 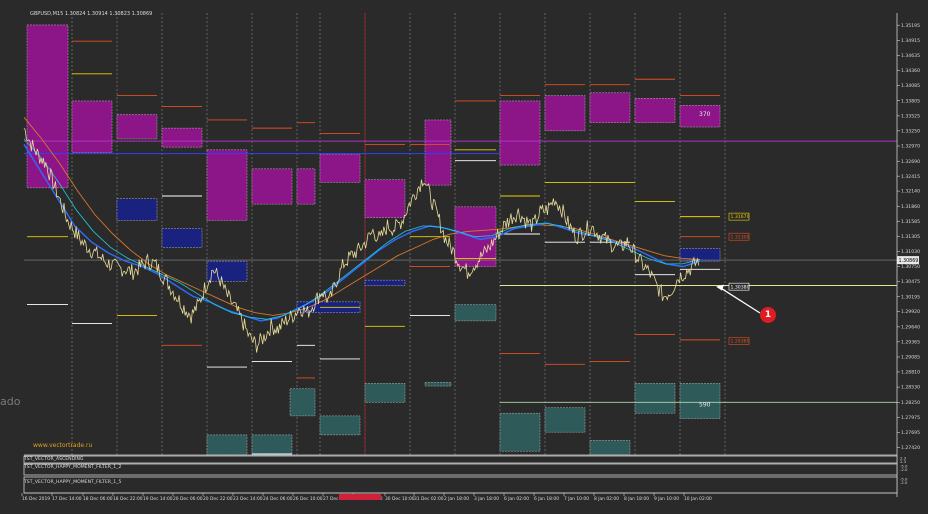 What do you see at coordinates (740, 342) in the screenshot?
I see `price-label-3: 1.29380` at bounding box center [740, 342].